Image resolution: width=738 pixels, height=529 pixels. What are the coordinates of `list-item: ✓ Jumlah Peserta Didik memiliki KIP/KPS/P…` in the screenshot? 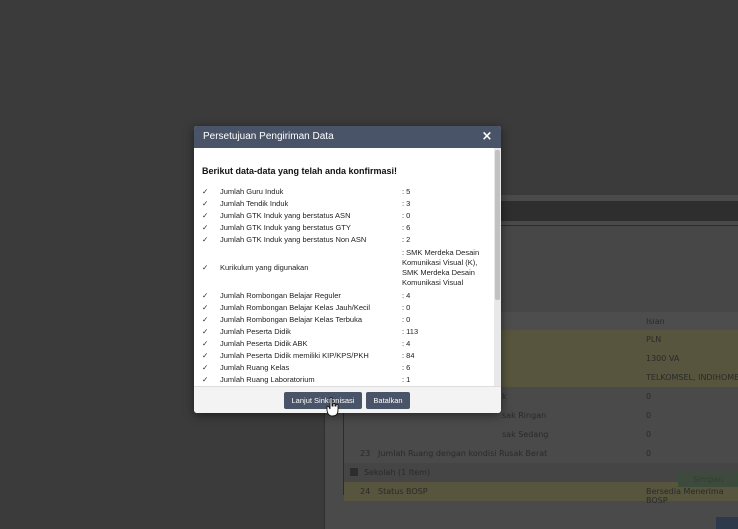 It's located at (348, 356).